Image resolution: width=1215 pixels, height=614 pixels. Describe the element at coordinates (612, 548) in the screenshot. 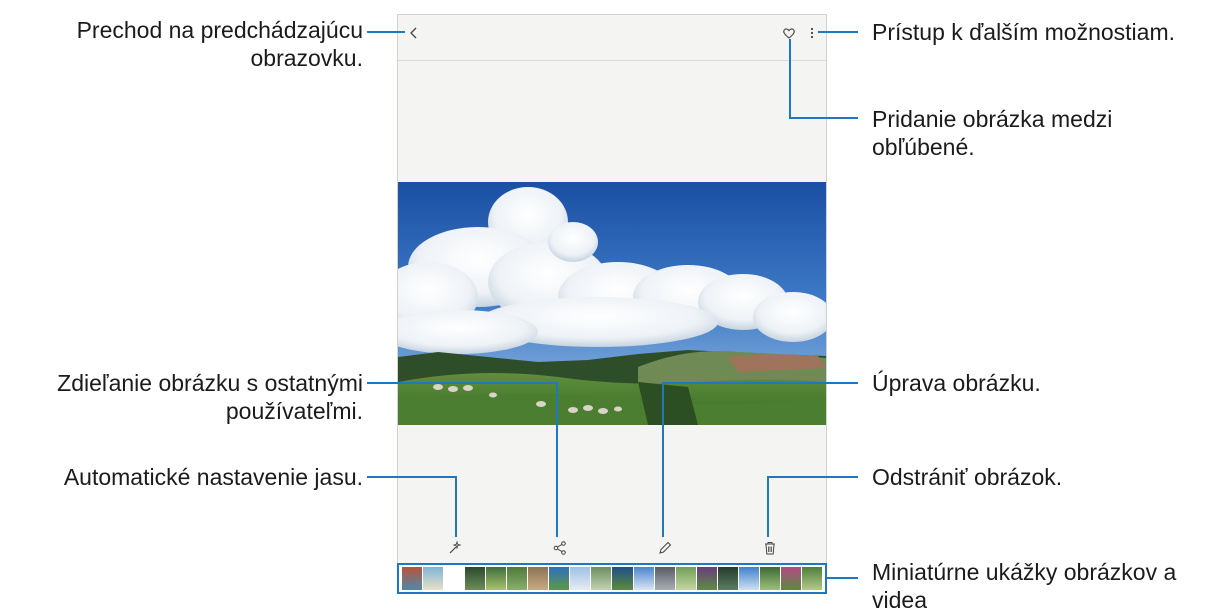

I see `bottom-toolbar` at that location.